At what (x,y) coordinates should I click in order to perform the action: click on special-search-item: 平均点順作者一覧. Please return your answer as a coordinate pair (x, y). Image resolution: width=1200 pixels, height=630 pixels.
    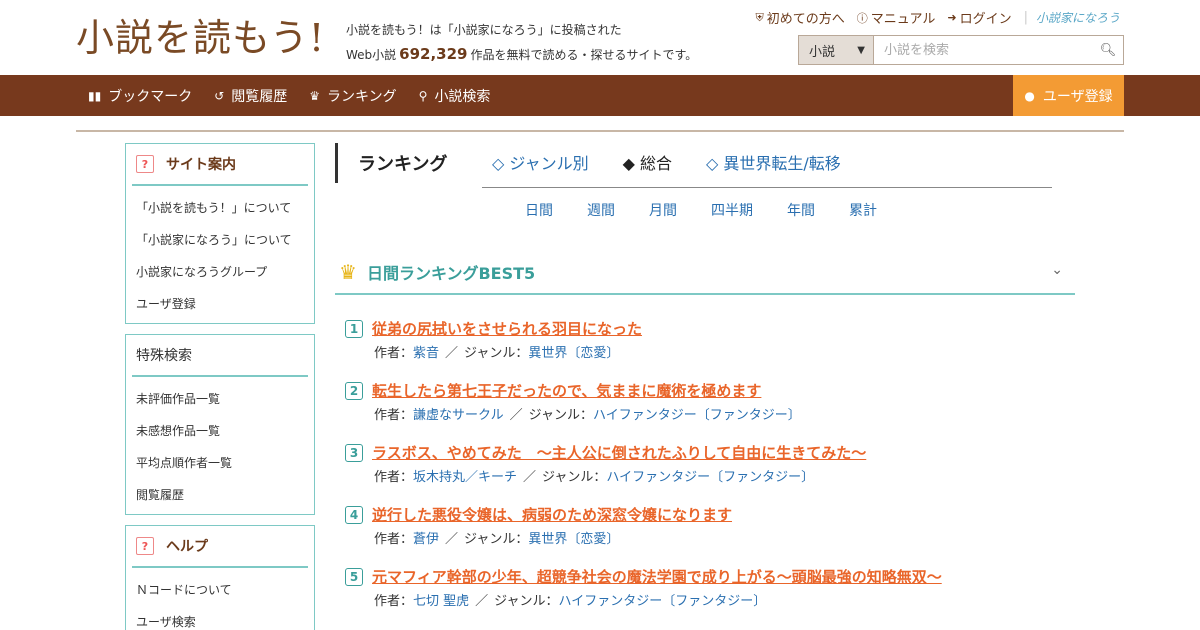
    Looking at the image, I should click on (220, 463).